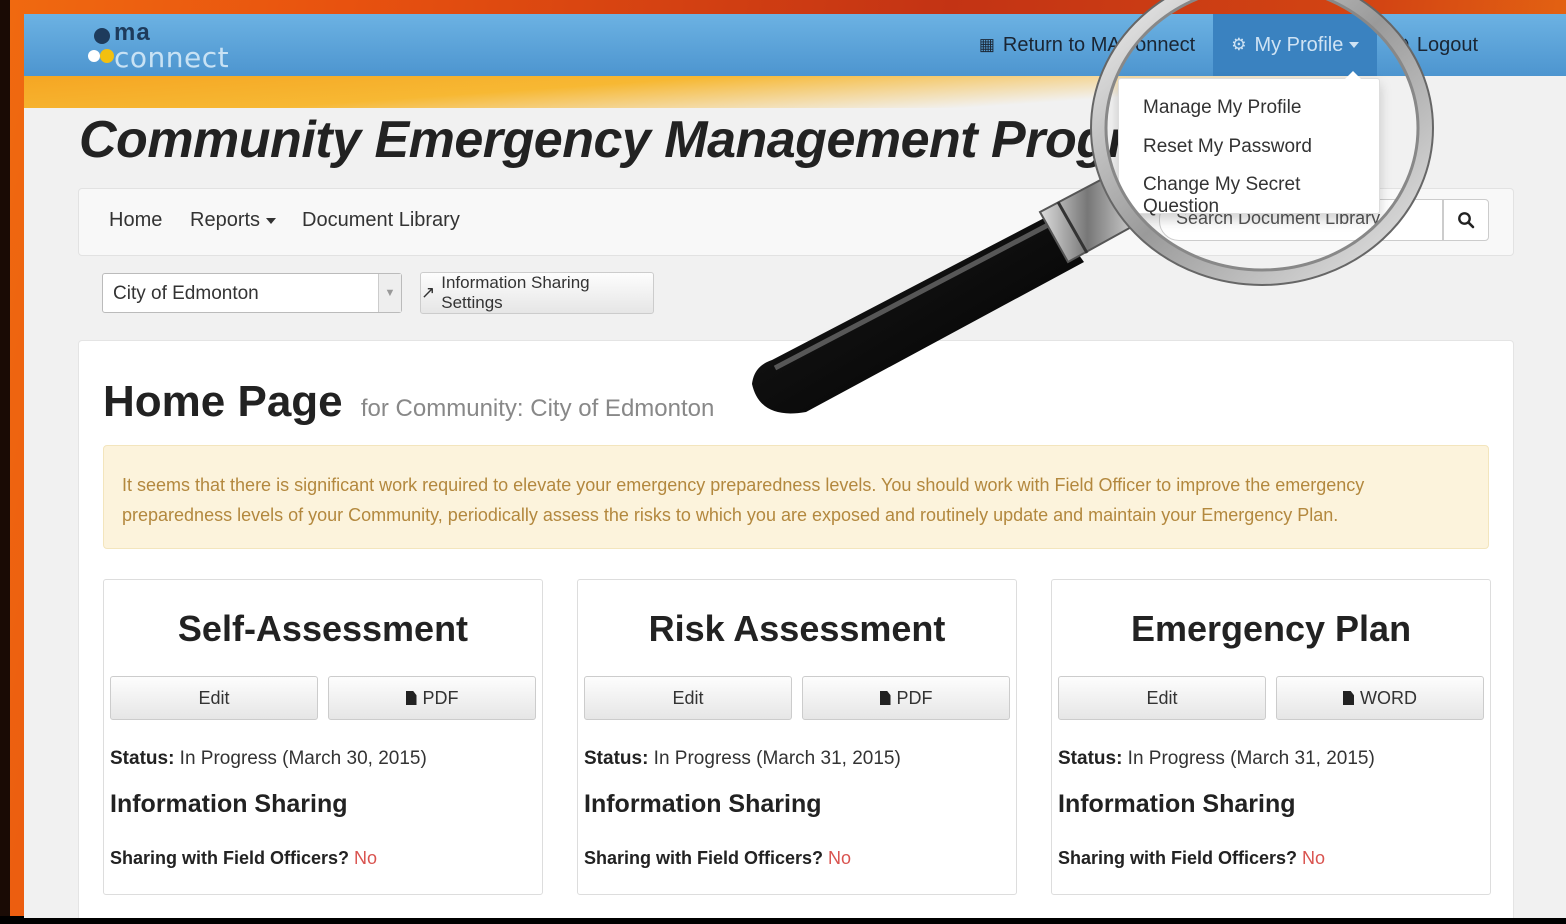  I want to click on menu-item-change-secret-question: Change My Secret Question, so click(1261, 196).